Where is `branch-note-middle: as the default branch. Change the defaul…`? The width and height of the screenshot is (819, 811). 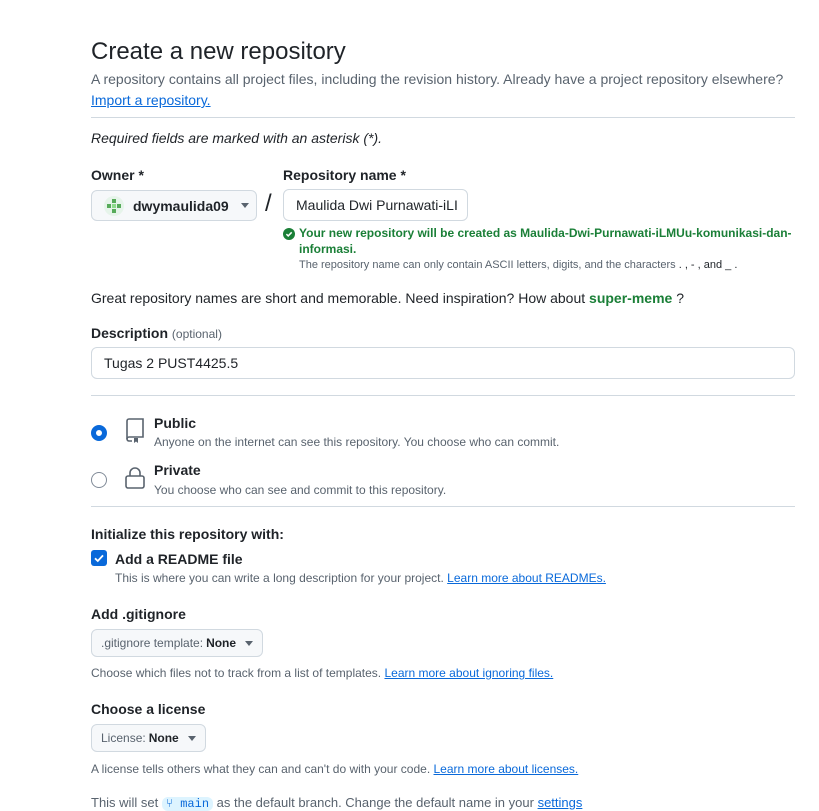
branch-note-middle: as the default branch. Change the defaul… is located at coordinates (375, 802).